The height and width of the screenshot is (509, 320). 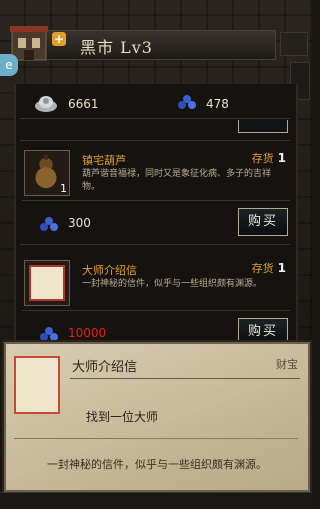 What do you see at coordinates (116, 47) in the screenshot?
I see `header-title: 黑市 Lv3` at bounding box center [116, 47].